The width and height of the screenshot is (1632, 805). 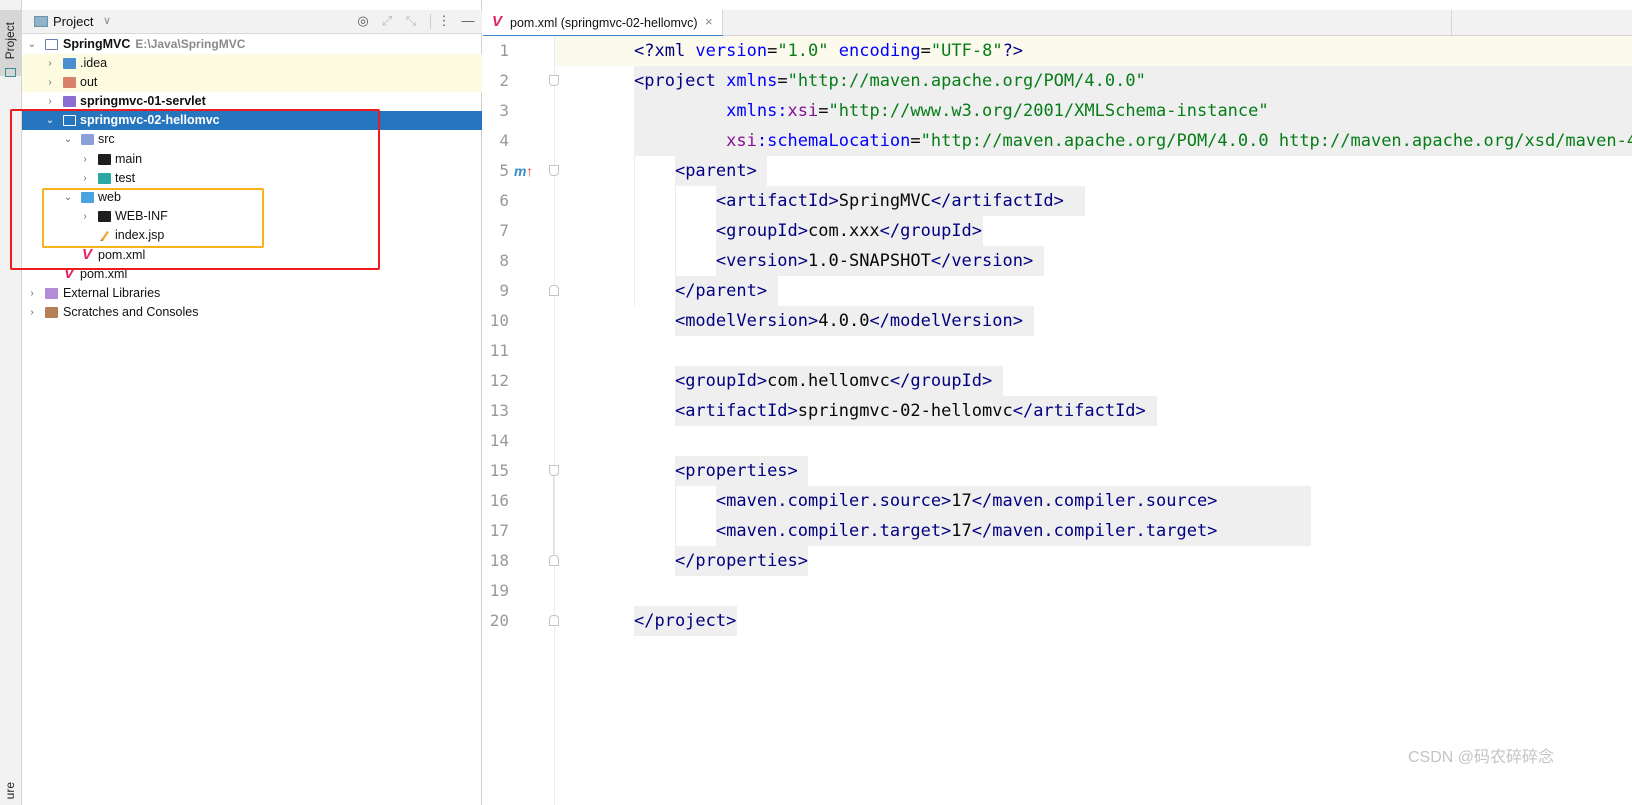 What do you see at coordinates (411, 21) in the screenshot?
I see `collapse-all-icon: ⤡` at bounding box center [411, 21].